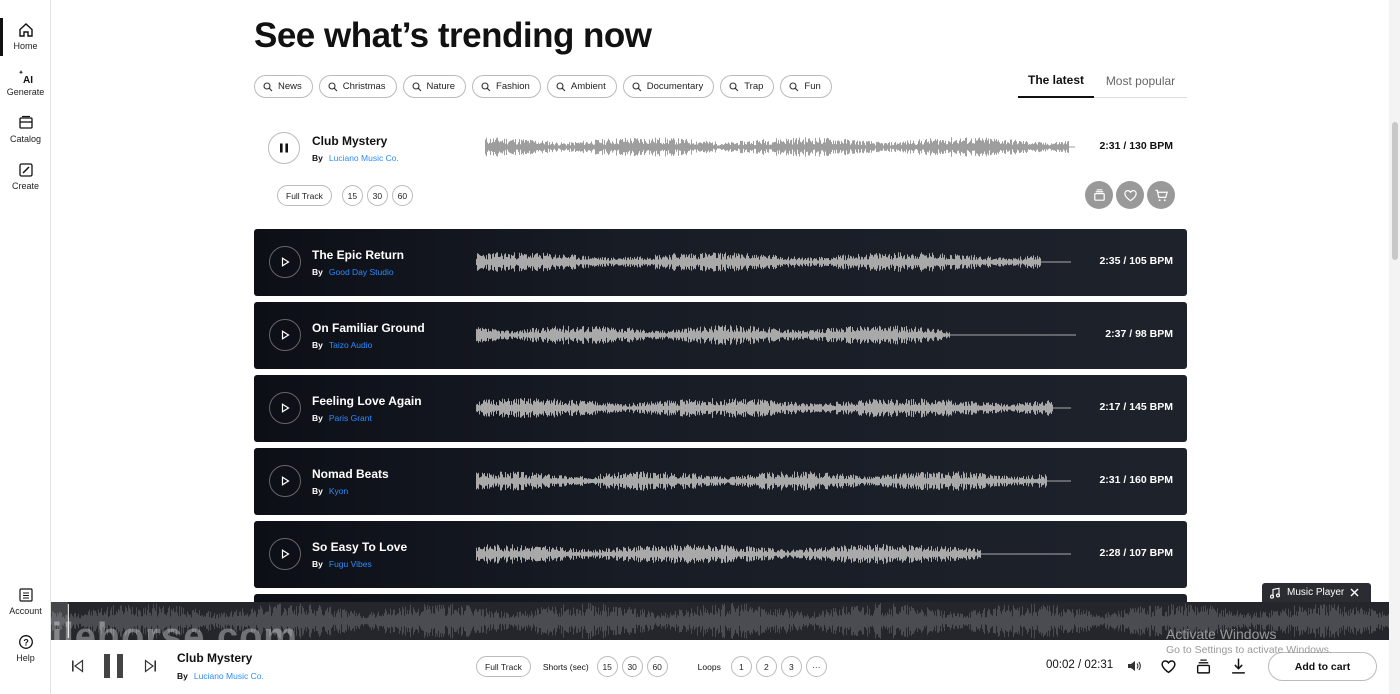 The width and height of the screenshot is (1400, 694). Describe the element at coordinates (1322, 666) in the screenshot. I see `add-to-cart-button: Add to cart` at that location.